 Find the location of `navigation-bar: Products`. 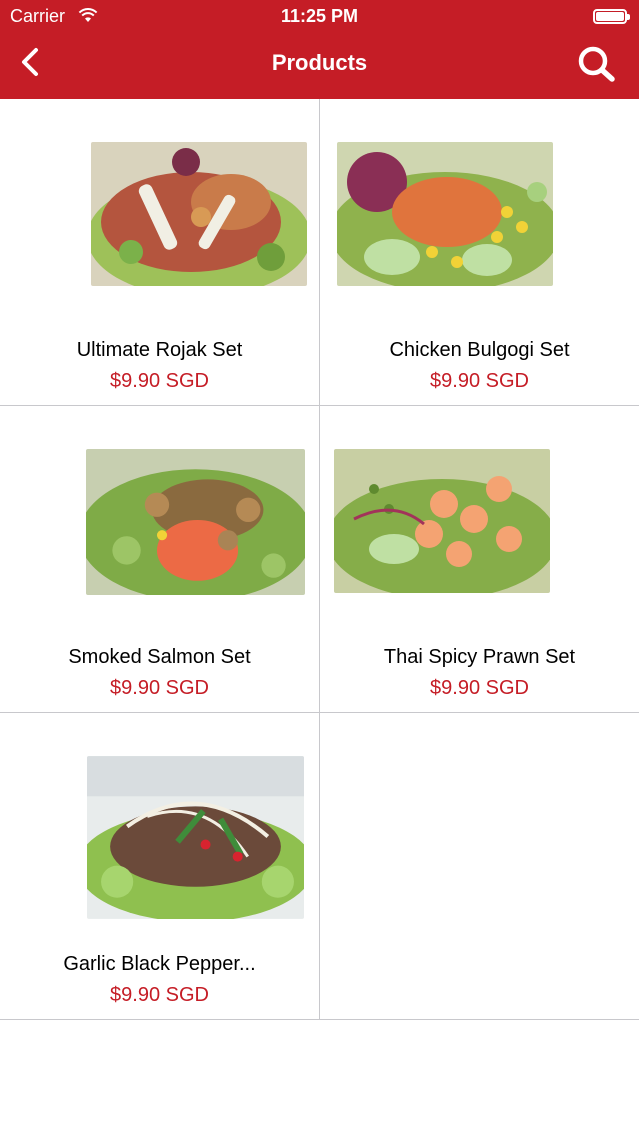

navigation-bar: Products is located at coordinates (319, 66).